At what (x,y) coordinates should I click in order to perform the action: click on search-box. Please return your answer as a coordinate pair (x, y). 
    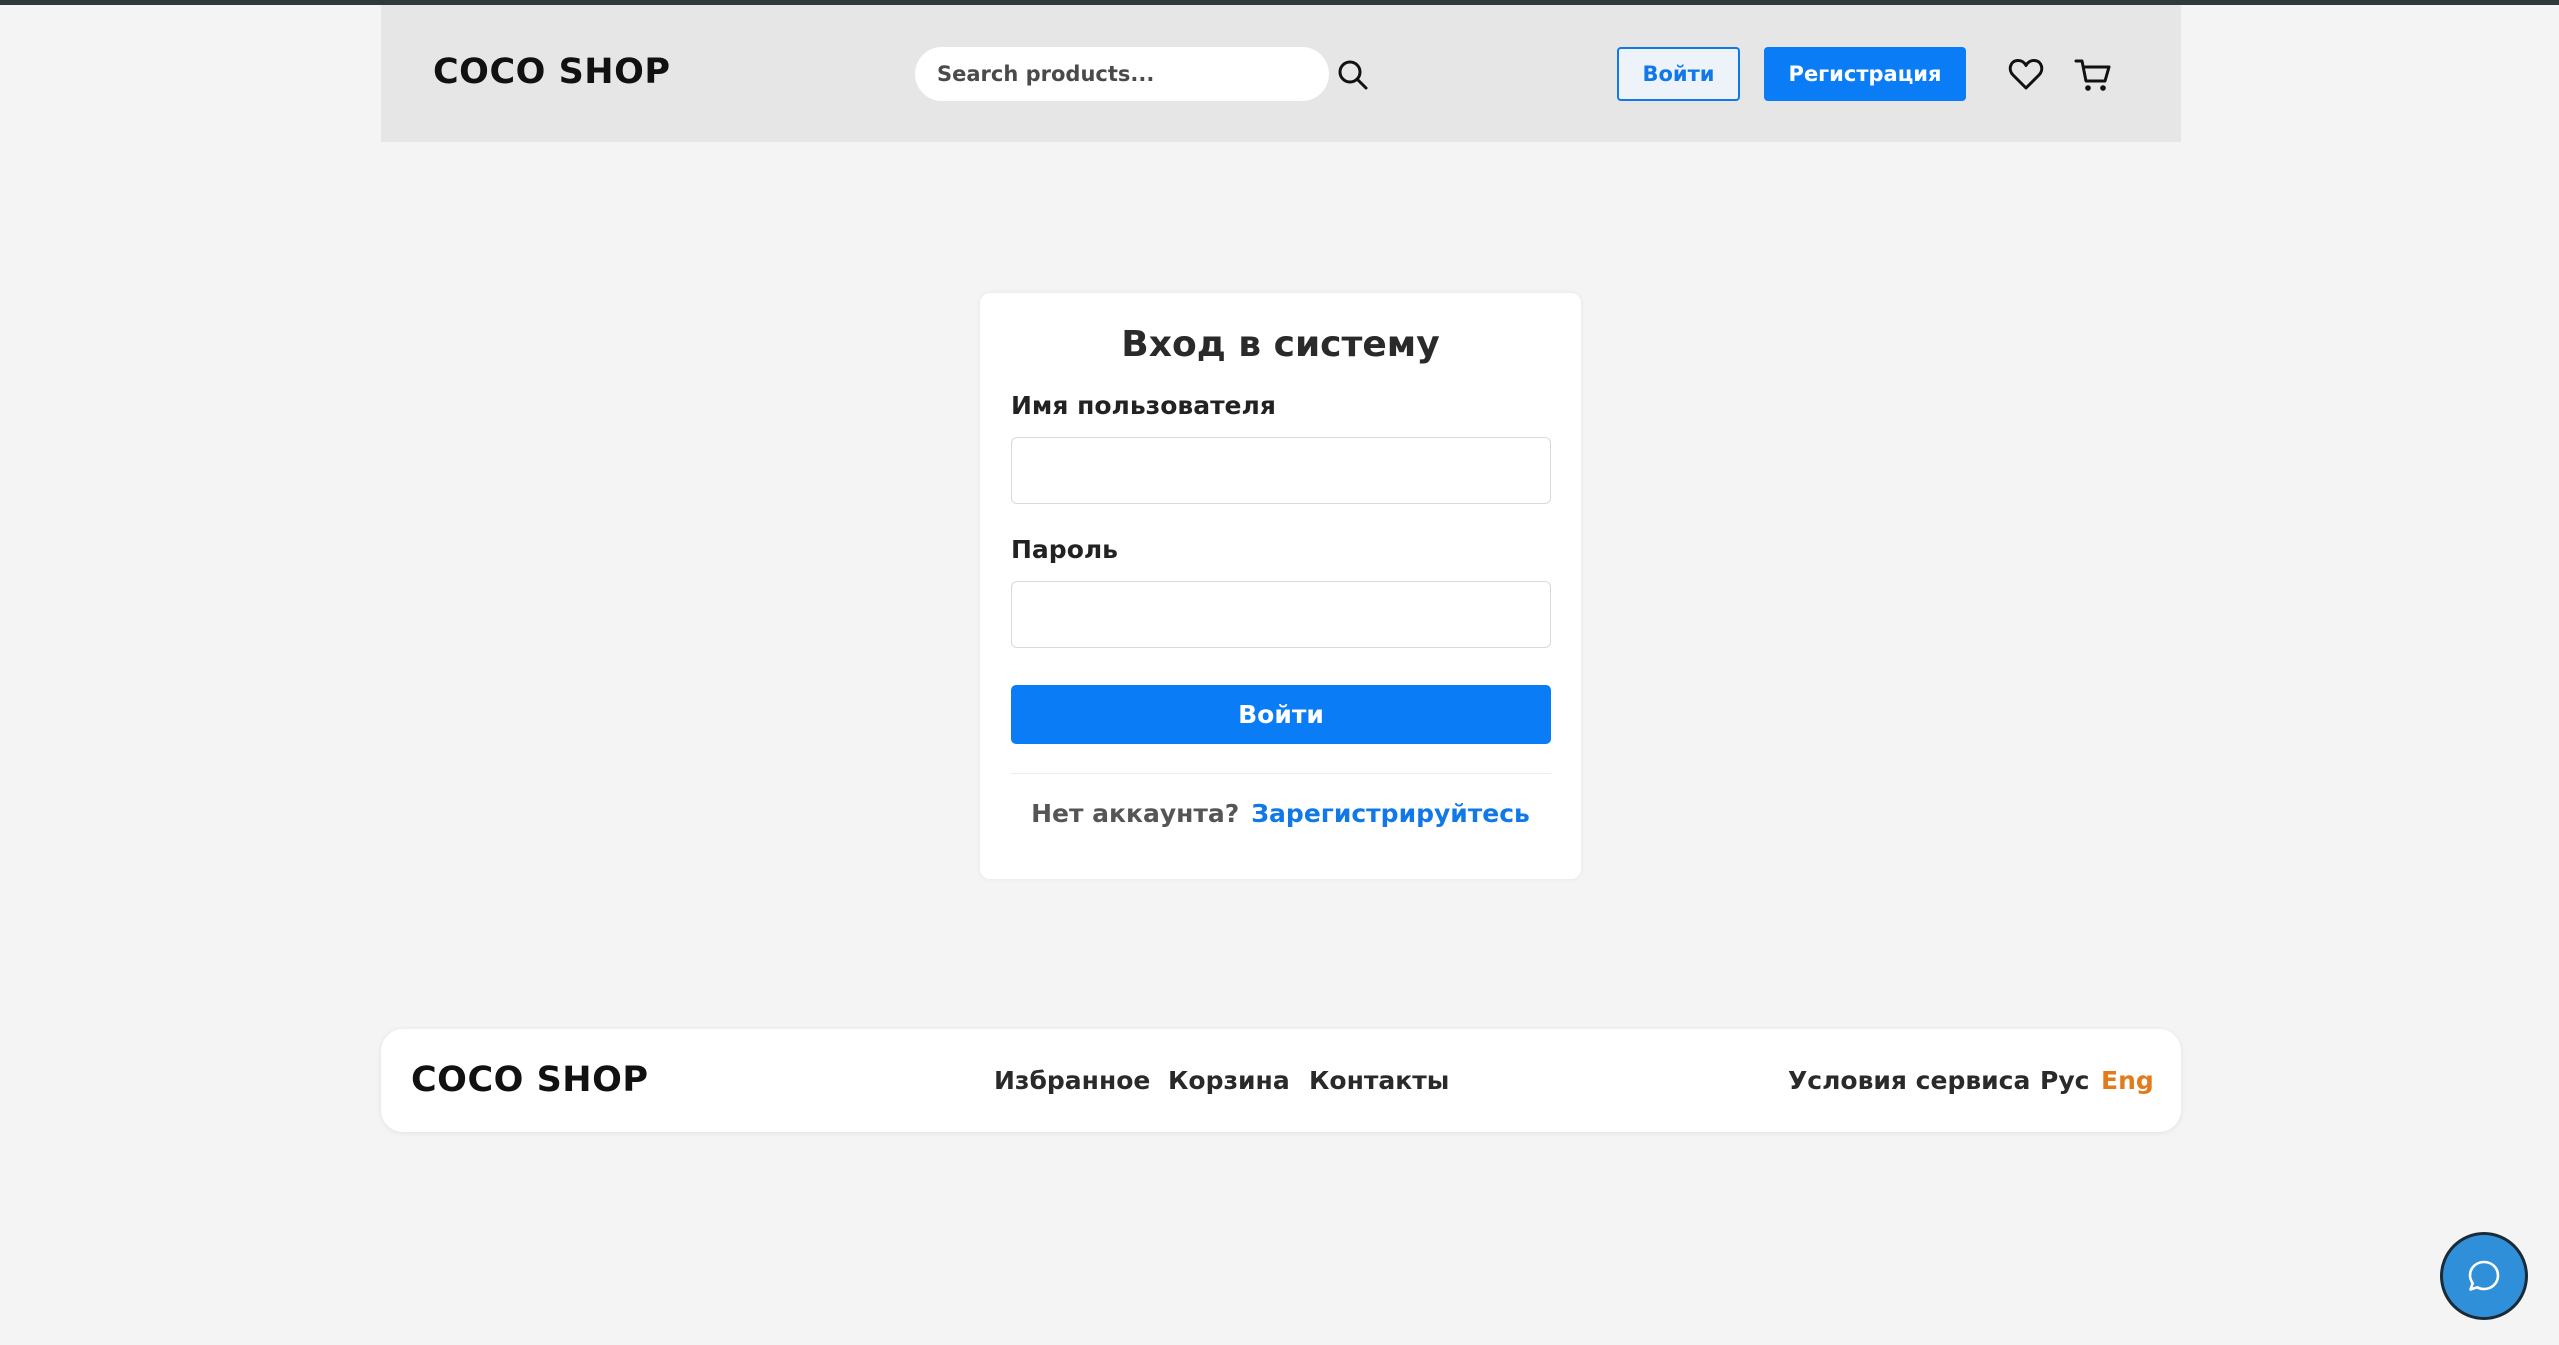
    Looking at the image, I should click on (1122, 74).